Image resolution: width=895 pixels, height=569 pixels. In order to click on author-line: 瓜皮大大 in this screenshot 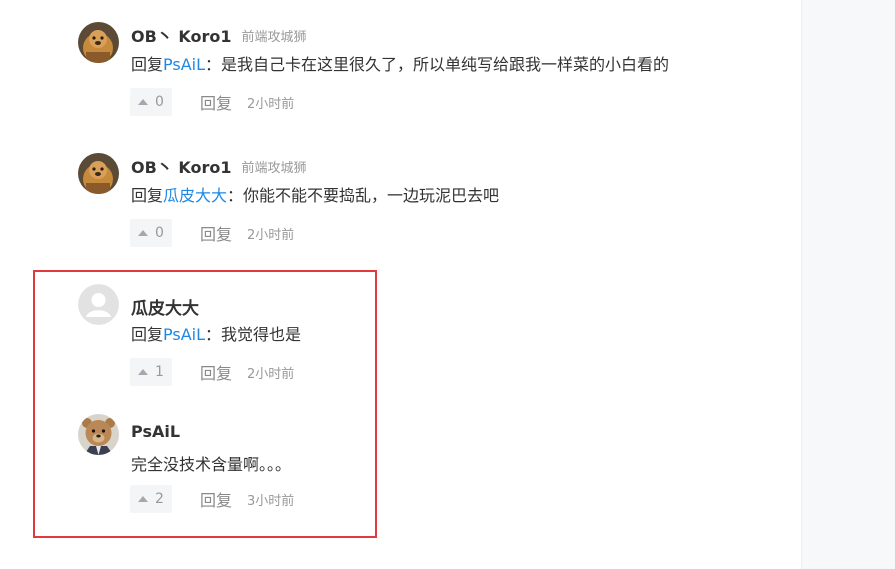, I will do `click(165, 306)`.